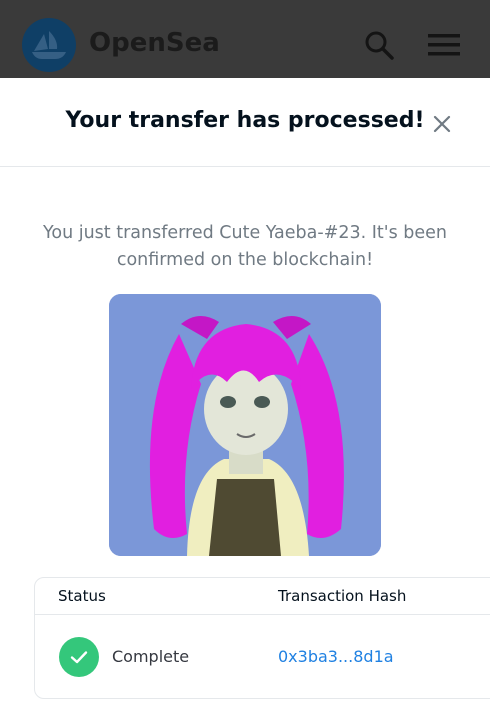 This screenshot has height=703, width=490. I want to click on transaction-hash-link: 0x3ba3...8d1a, so click(336, 656).